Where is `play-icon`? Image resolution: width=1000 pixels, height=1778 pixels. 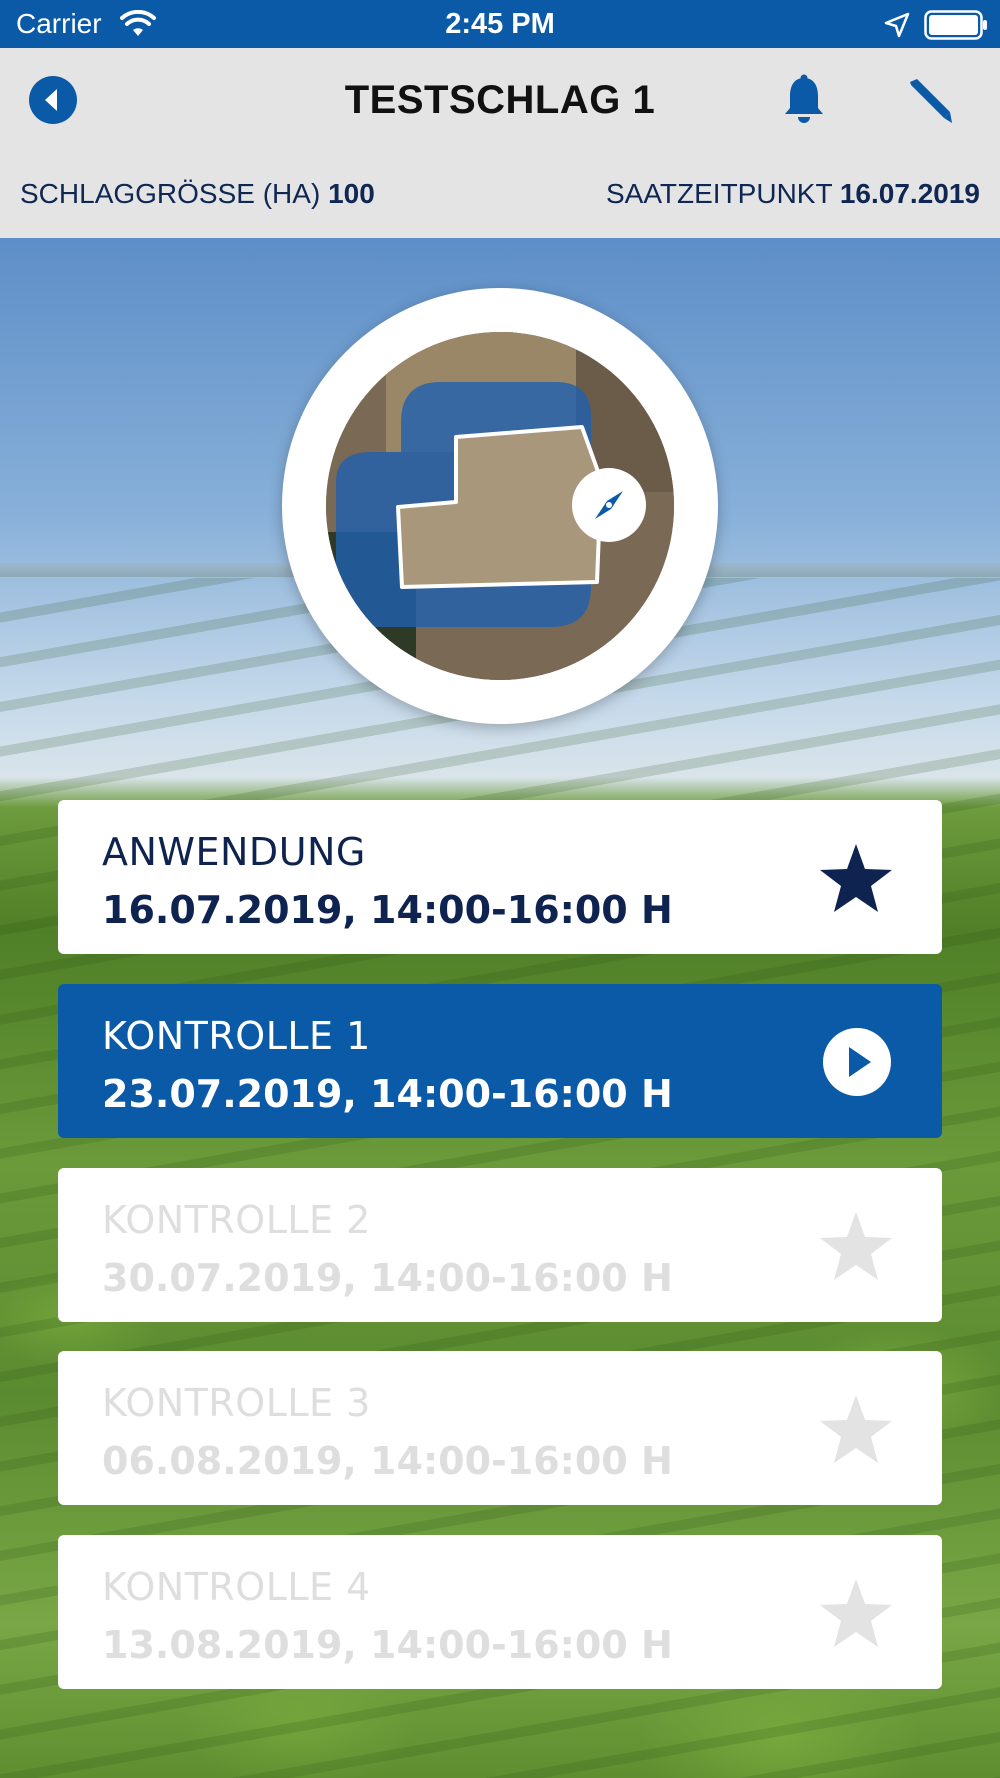 play-icon is located at coordinates (856, 1062).